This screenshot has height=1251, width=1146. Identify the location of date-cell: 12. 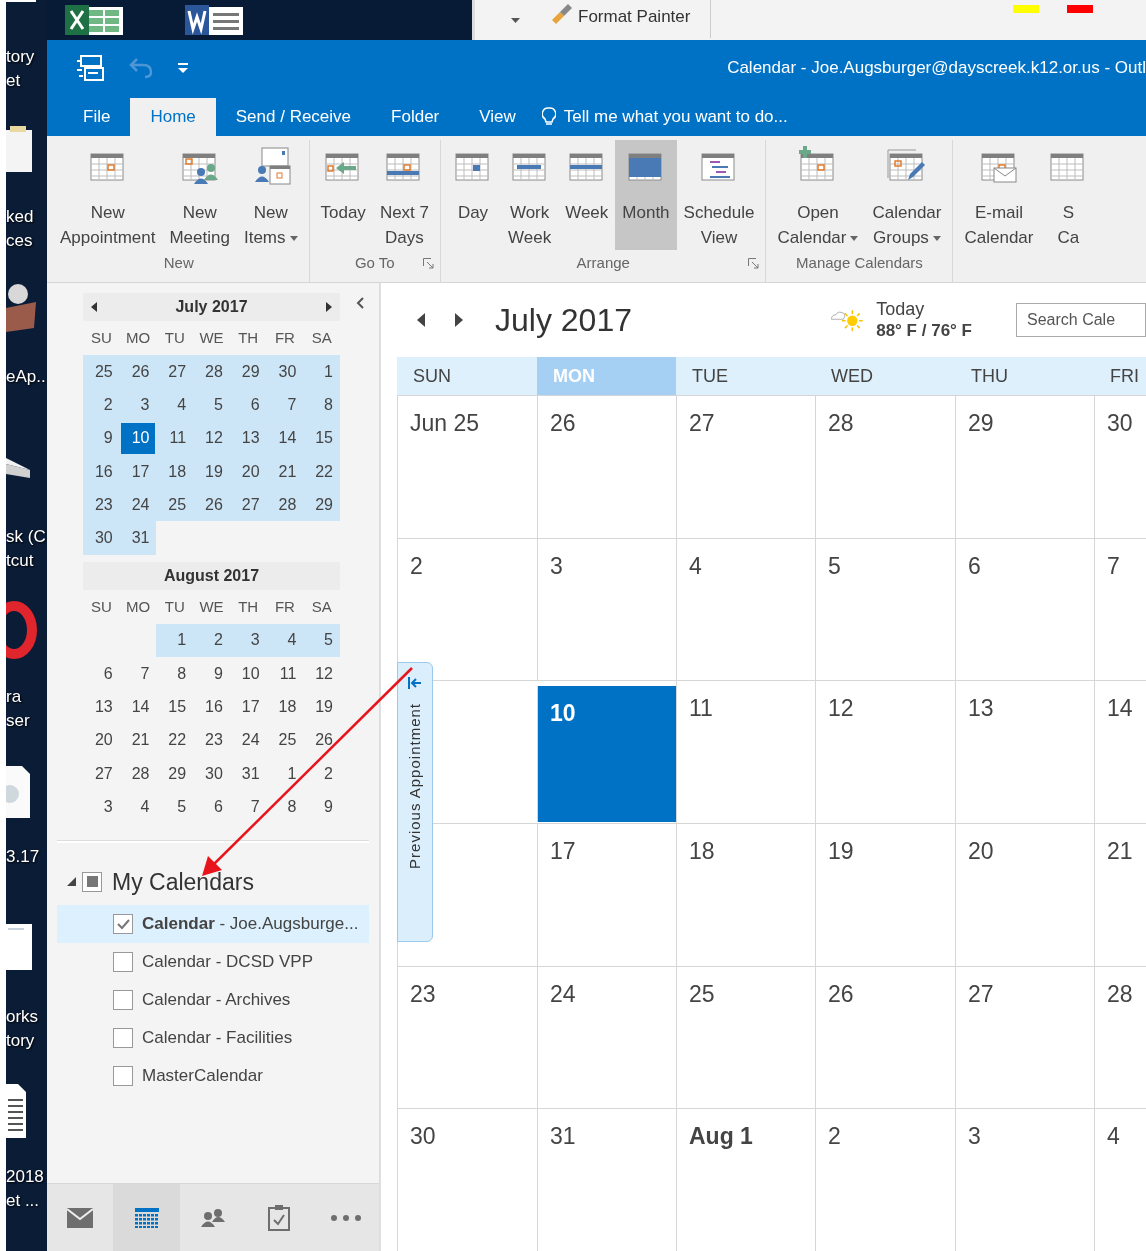
(321, 674).